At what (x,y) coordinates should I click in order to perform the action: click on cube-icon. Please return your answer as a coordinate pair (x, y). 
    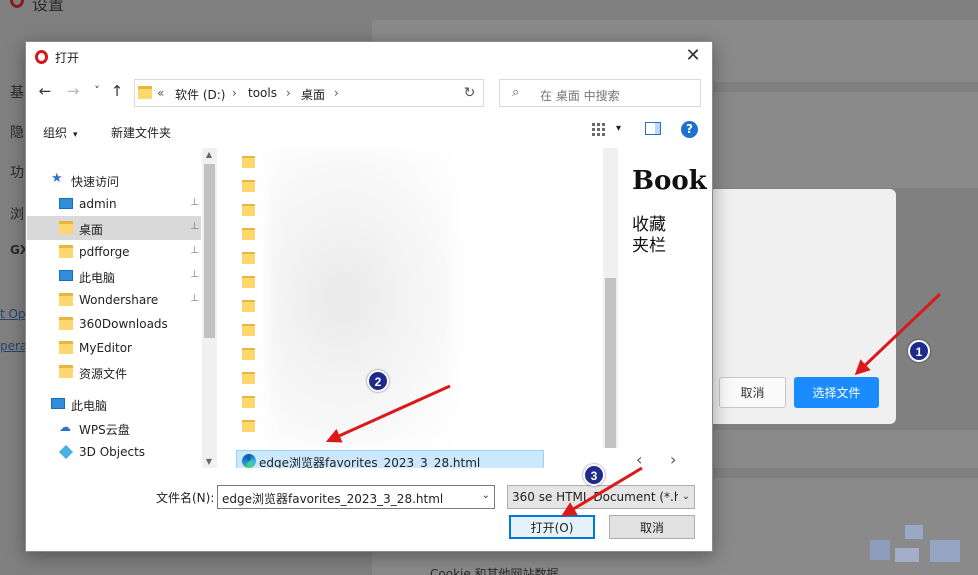
    Looking at the image, I should click on (66, 452).